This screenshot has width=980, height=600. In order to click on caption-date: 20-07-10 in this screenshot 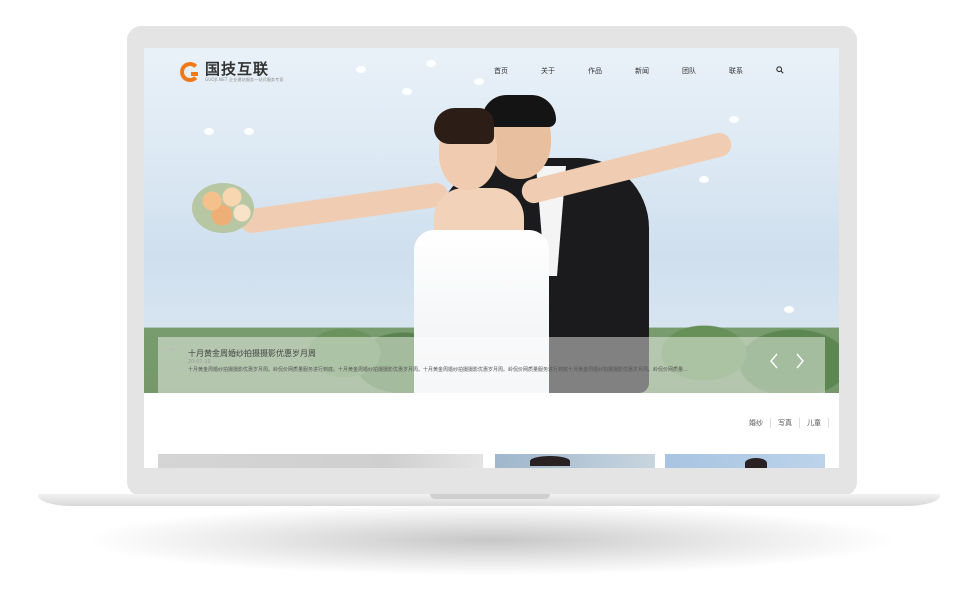, I will do `click(199, 362)`.